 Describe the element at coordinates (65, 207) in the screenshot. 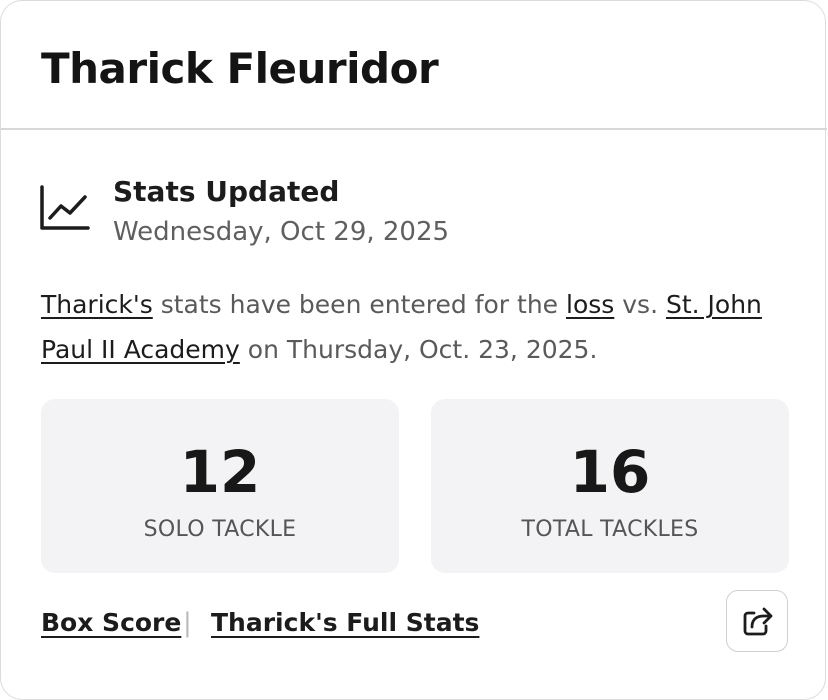

I see `line-chart-icon` at that location.